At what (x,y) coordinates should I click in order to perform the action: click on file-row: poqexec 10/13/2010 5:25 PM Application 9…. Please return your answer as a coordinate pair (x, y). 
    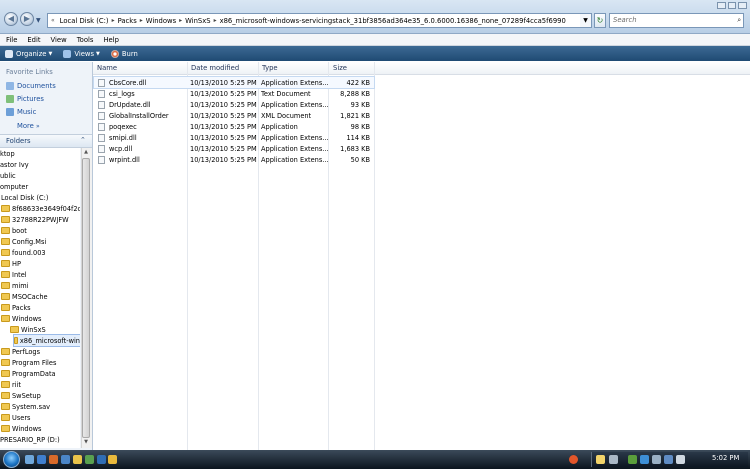
    Looking at the image, I should click on (234, 126).